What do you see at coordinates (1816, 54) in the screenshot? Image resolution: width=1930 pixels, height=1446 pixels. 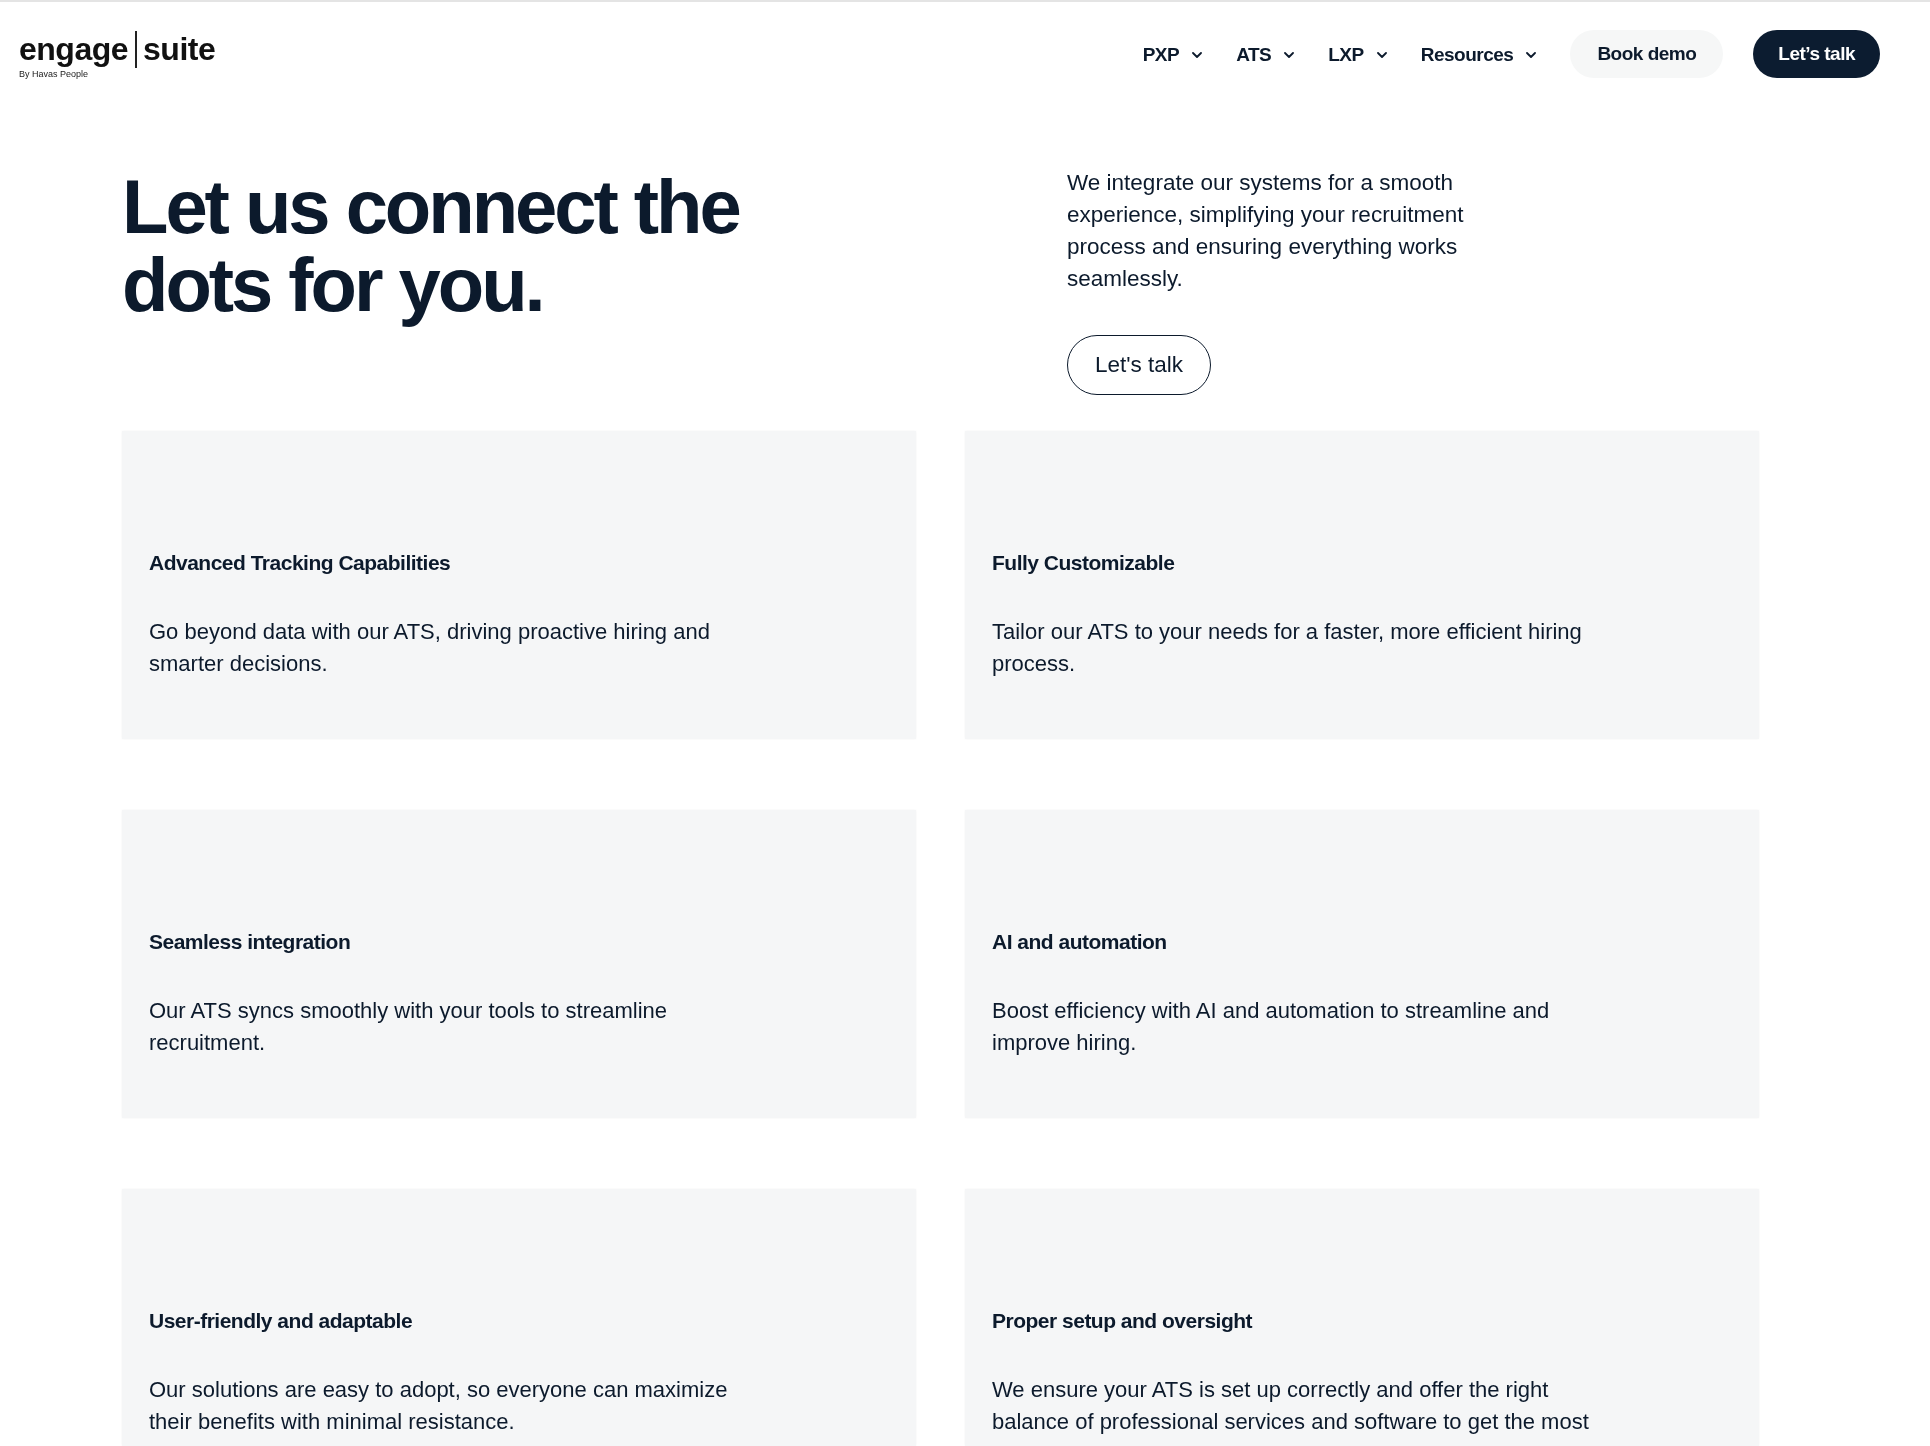 I see `cta-button: Let’s talk` at bounding box center [1816, 54].